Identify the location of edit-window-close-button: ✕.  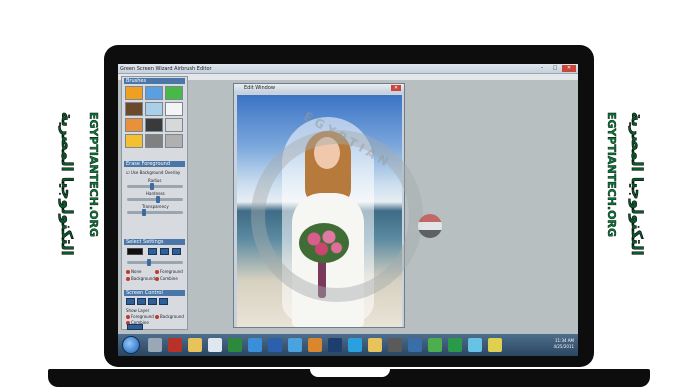
(396, 88).